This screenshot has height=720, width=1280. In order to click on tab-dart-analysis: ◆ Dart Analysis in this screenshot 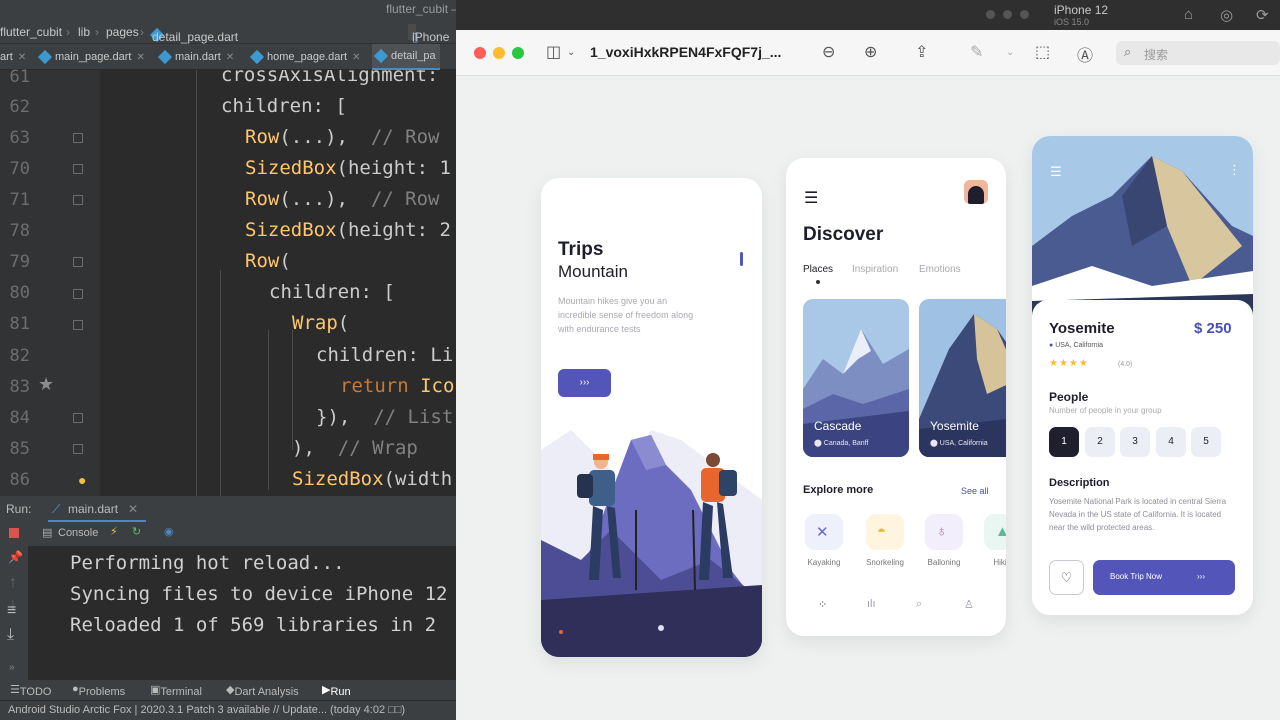, I will do `click(262, 690)`.